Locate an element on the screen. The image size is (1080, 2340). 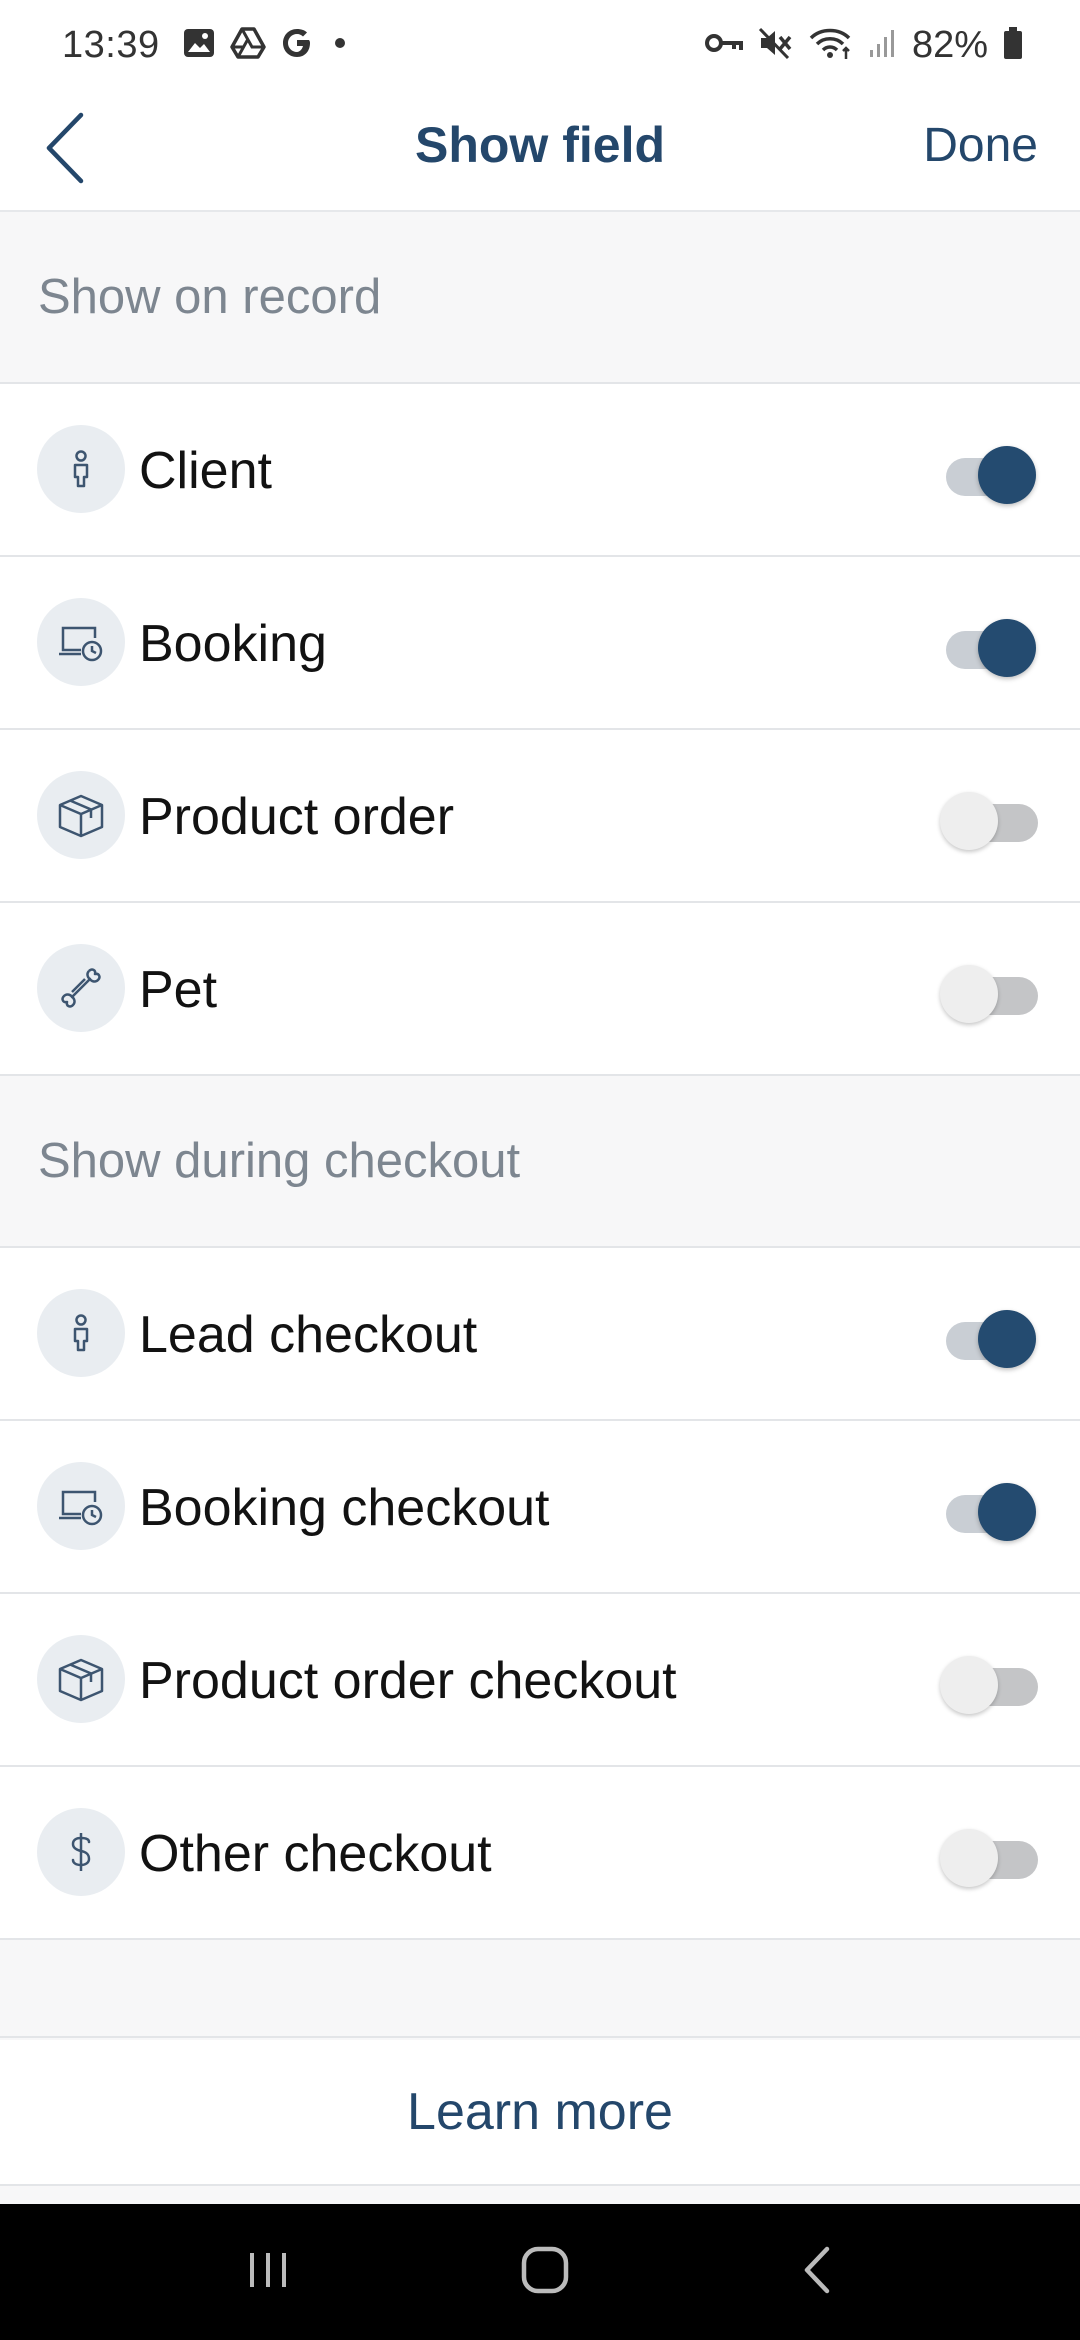
toggle-booking is located at coordinates (988, 646).